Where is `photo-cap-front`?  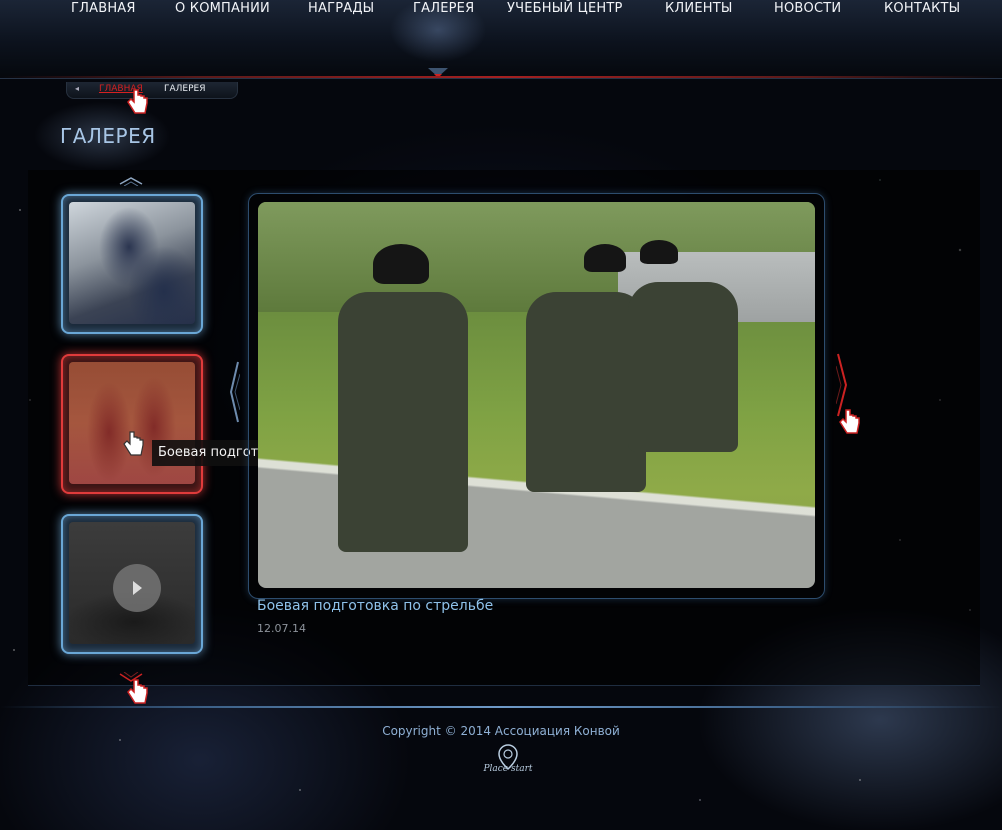
photo-cap-front is located at coordinates (401, 264).